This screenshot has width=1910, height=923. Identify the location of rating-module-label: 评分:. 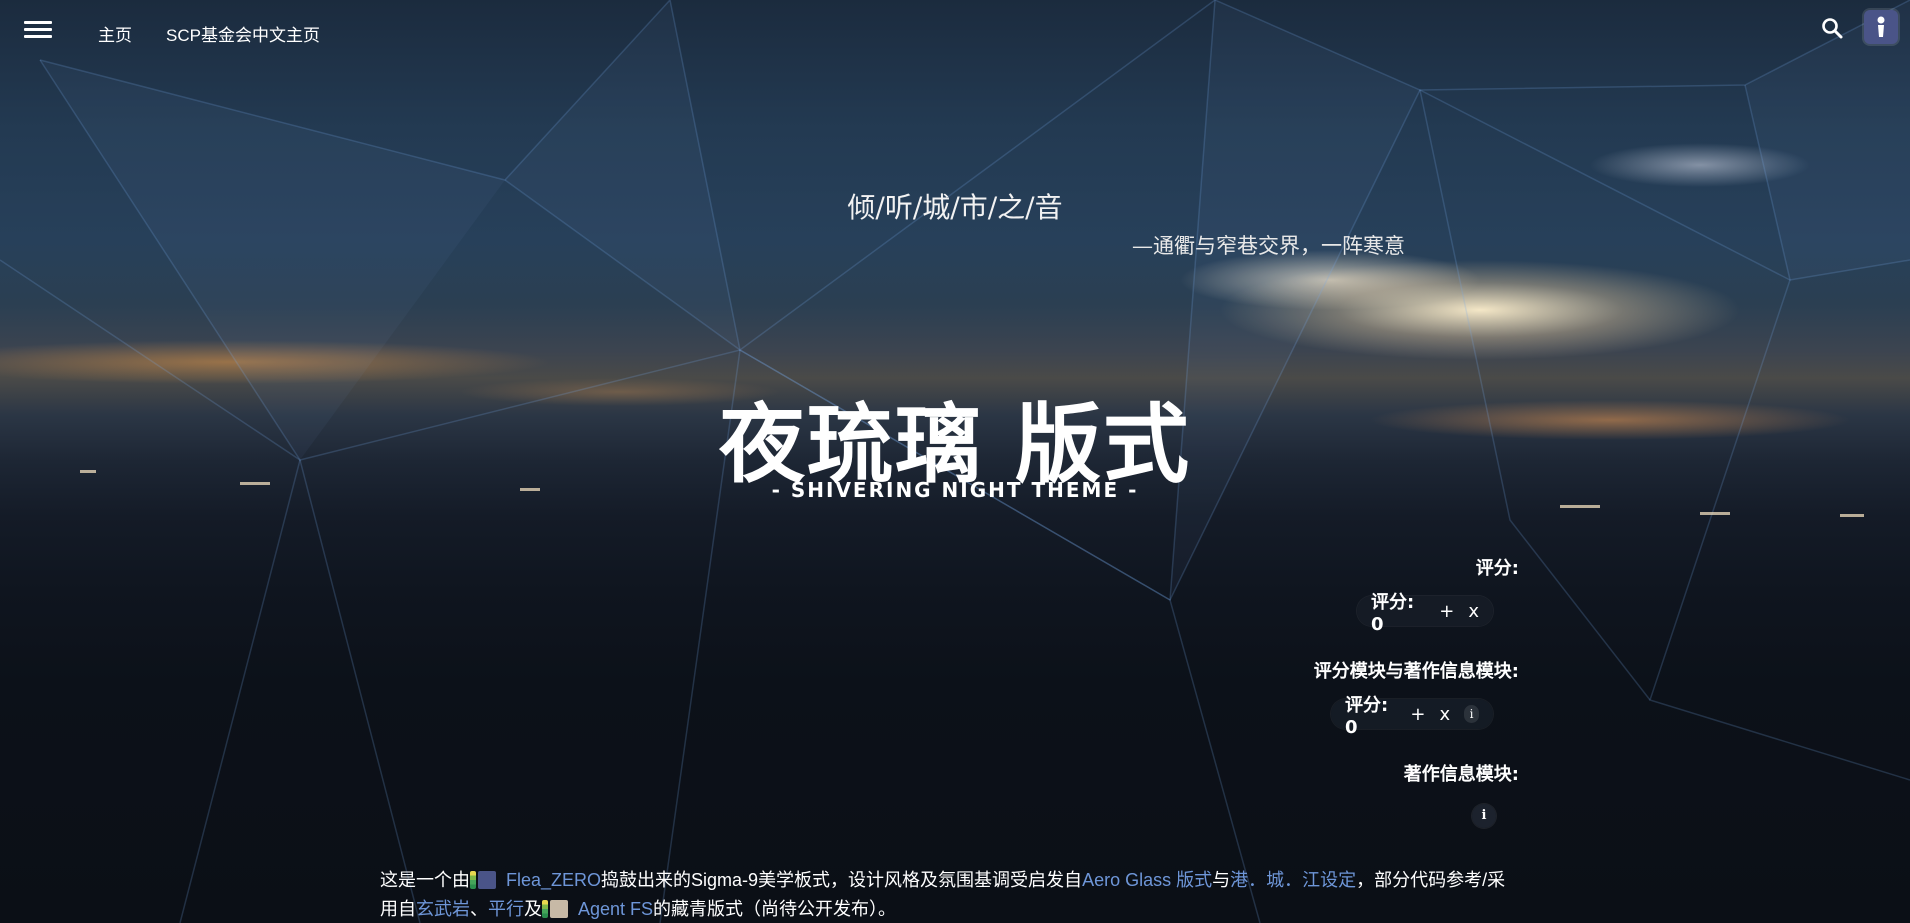
(1497, 568).